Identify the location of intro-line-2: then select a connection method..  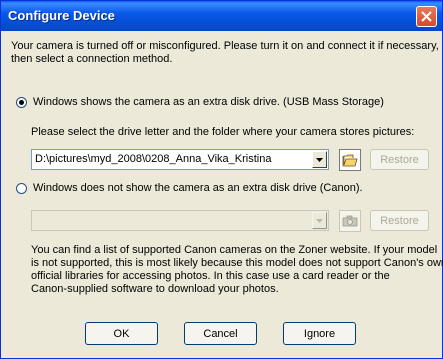
(92, 59).